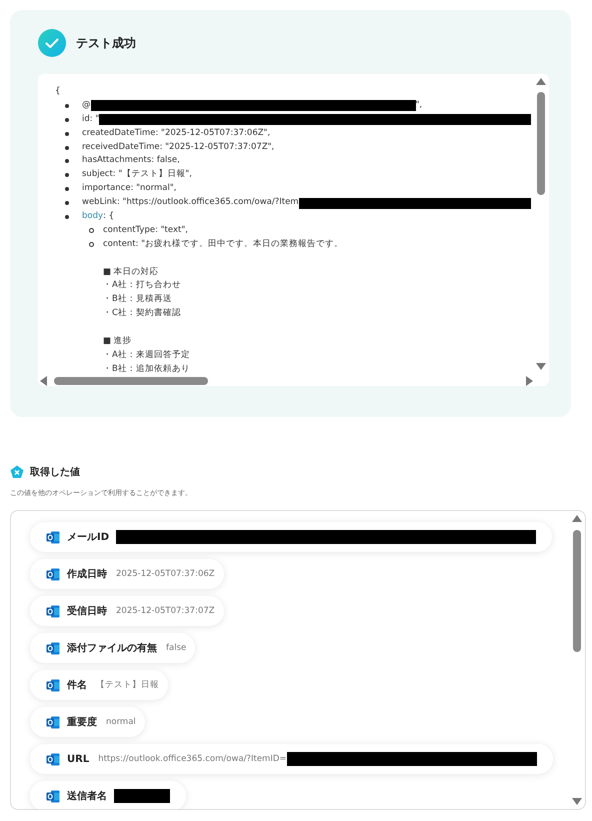  I want to click on value-chip: メールID, so click(291, 537).